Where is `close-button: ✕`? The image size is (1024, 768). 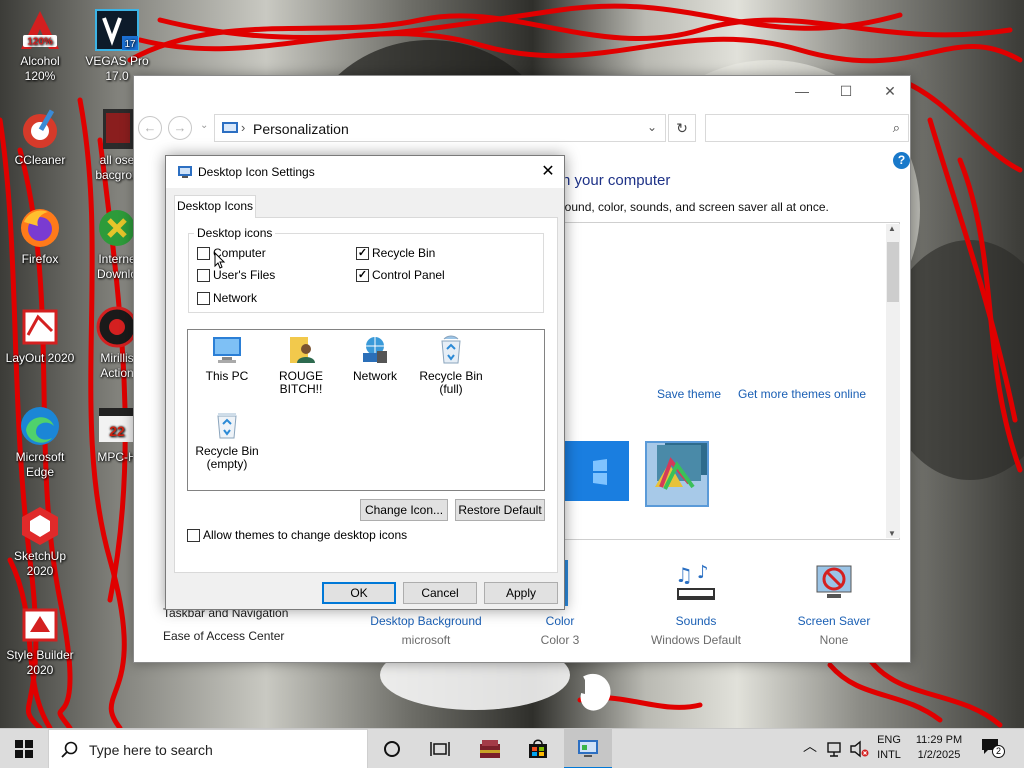 close-button: ✕ is located at coordinates (890, 91).